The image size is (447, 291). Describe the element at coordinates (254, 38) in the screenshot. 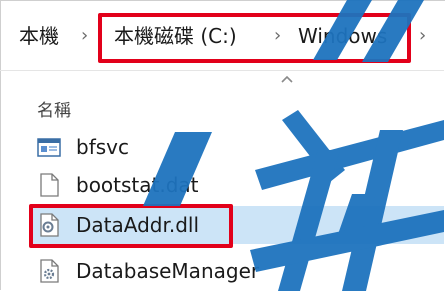

I see `highlight-box-address` at that location.